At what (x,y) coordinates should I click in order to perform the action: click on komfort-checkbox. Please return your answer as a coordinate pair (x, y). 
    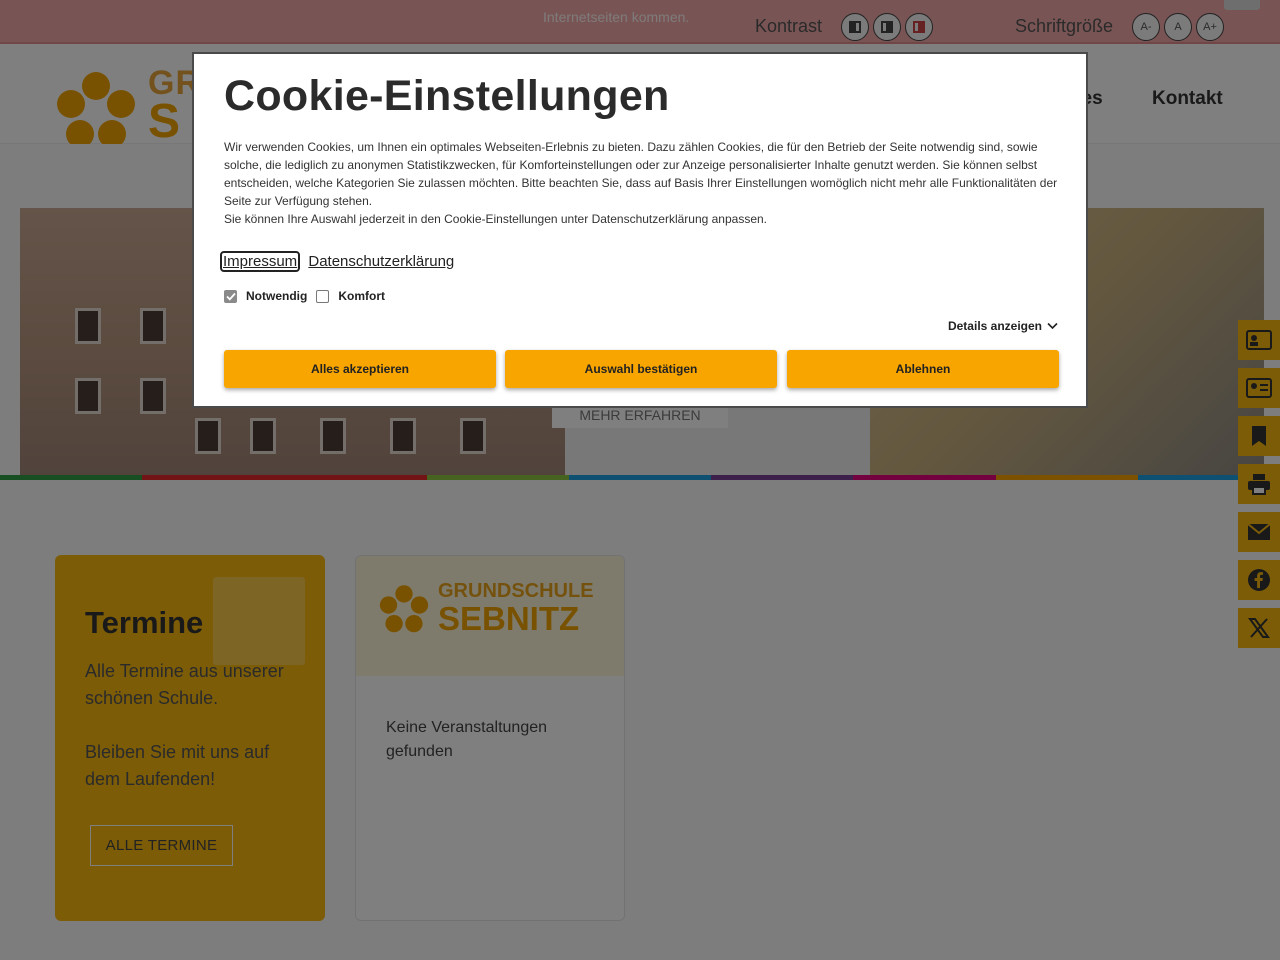
    Looking at the image, I should click on (323, 296).